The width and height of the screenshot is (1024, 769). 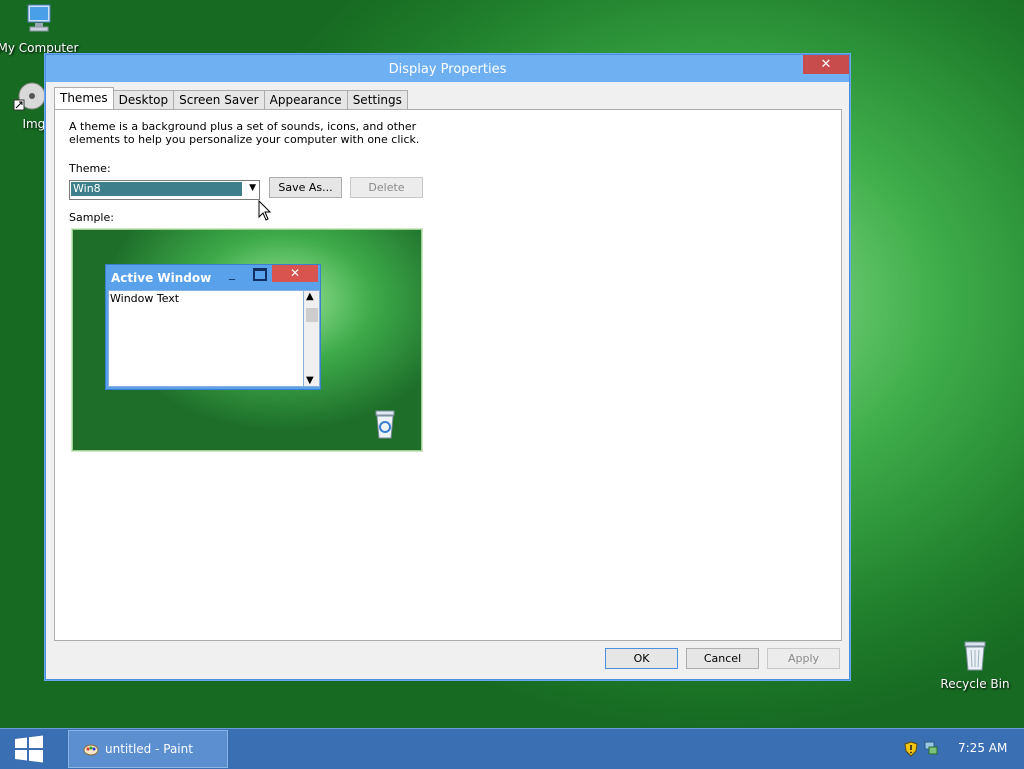 I want to click on taskbar: untitled - Paint 7:25 AM, so click(x=512, y=748).